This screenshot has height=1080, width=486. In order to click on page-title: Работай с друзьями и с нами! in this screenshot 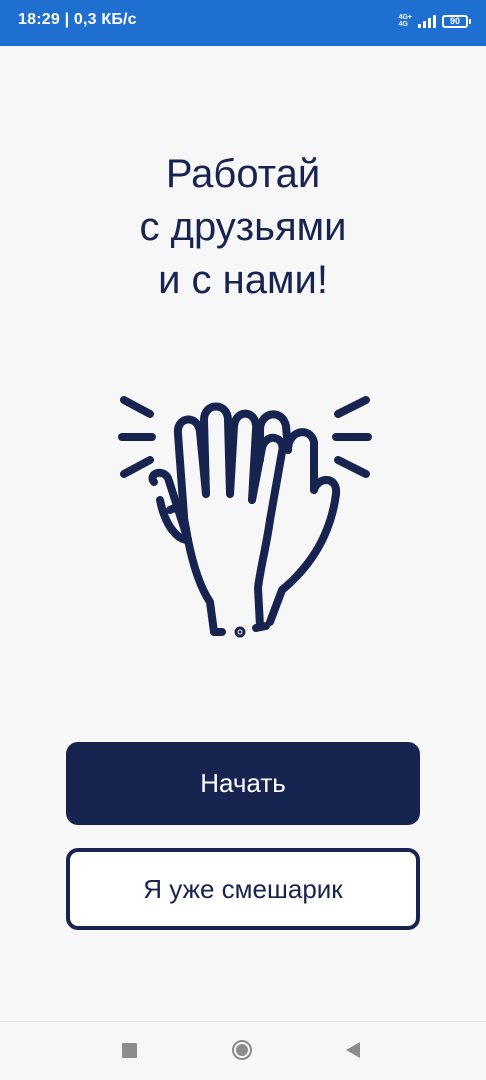, I will do `click(243, 227)`.